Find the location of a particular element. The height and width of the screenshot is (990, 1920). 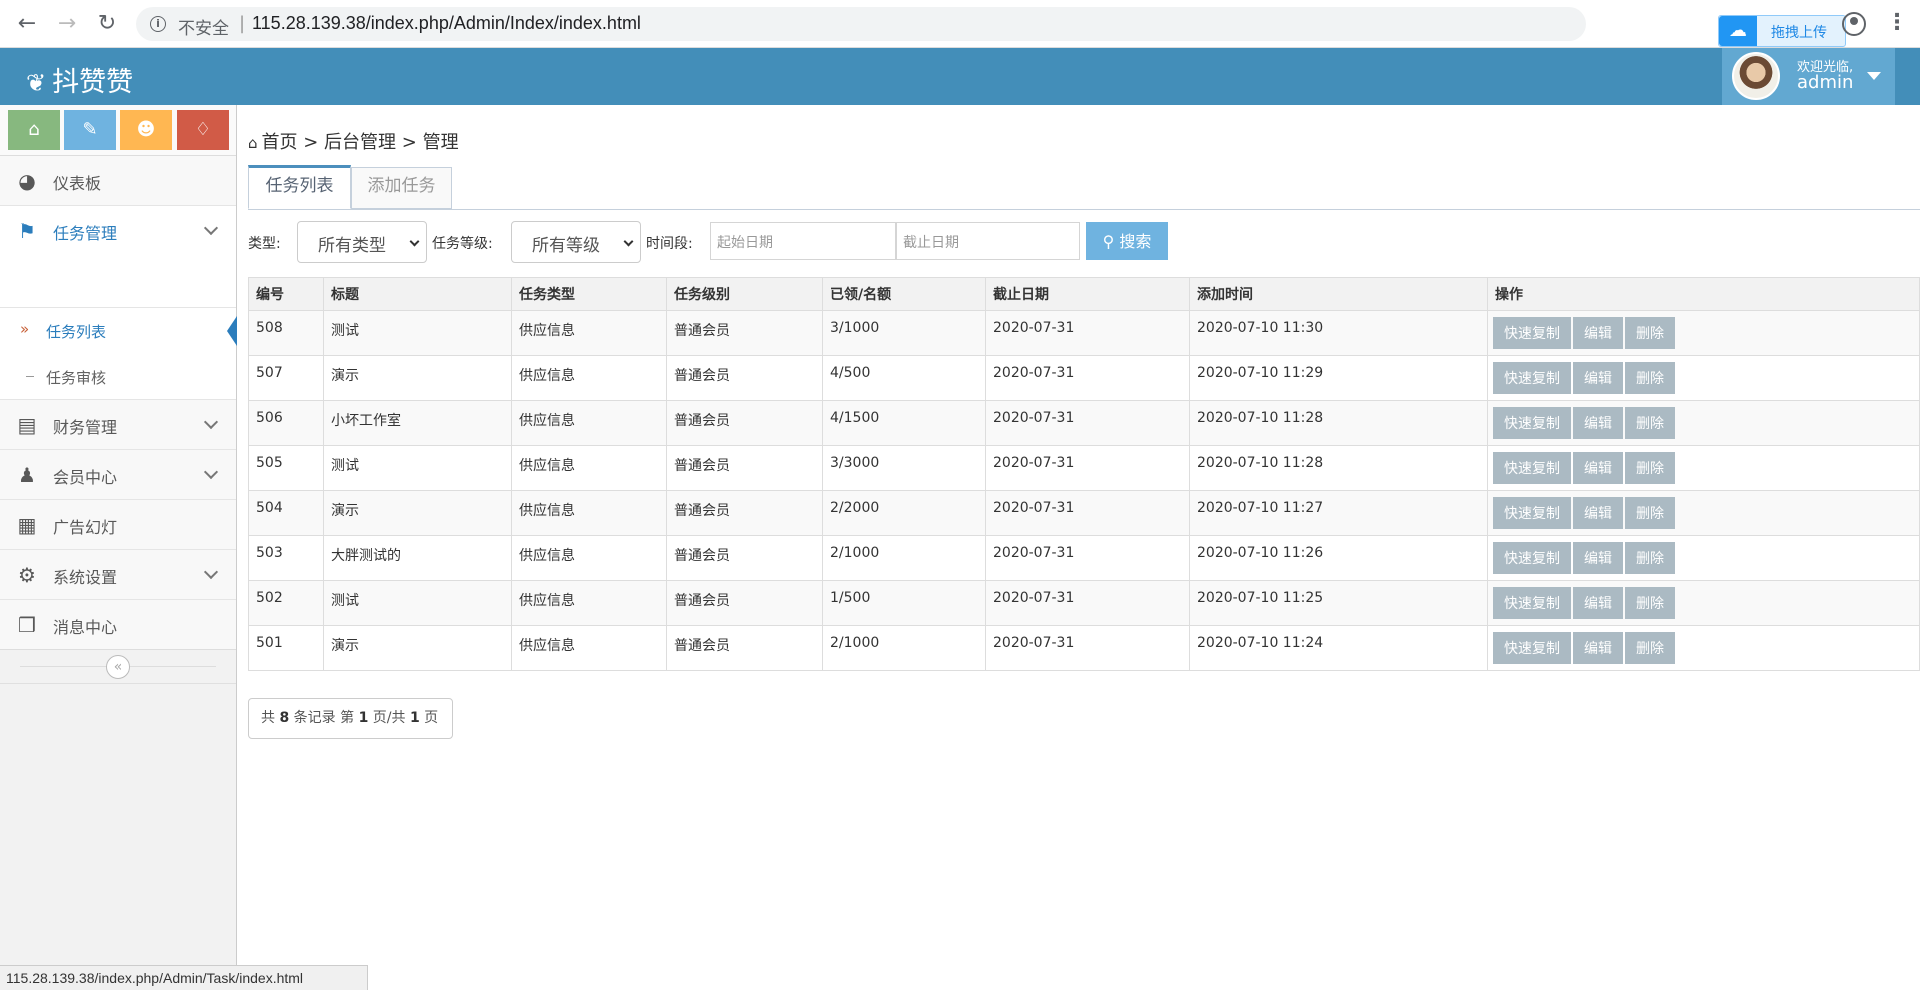

column-header: 截止日期 is located at coordinates (1087, 294).